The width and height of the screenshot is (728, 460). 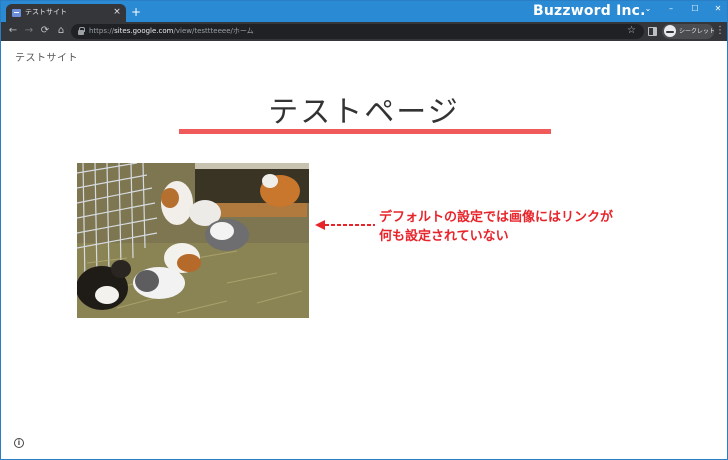 What do you see at coordinates (117, 12) in the screenshot?
I see `tab-close-icon: ×` at bounding box center [117, 12].